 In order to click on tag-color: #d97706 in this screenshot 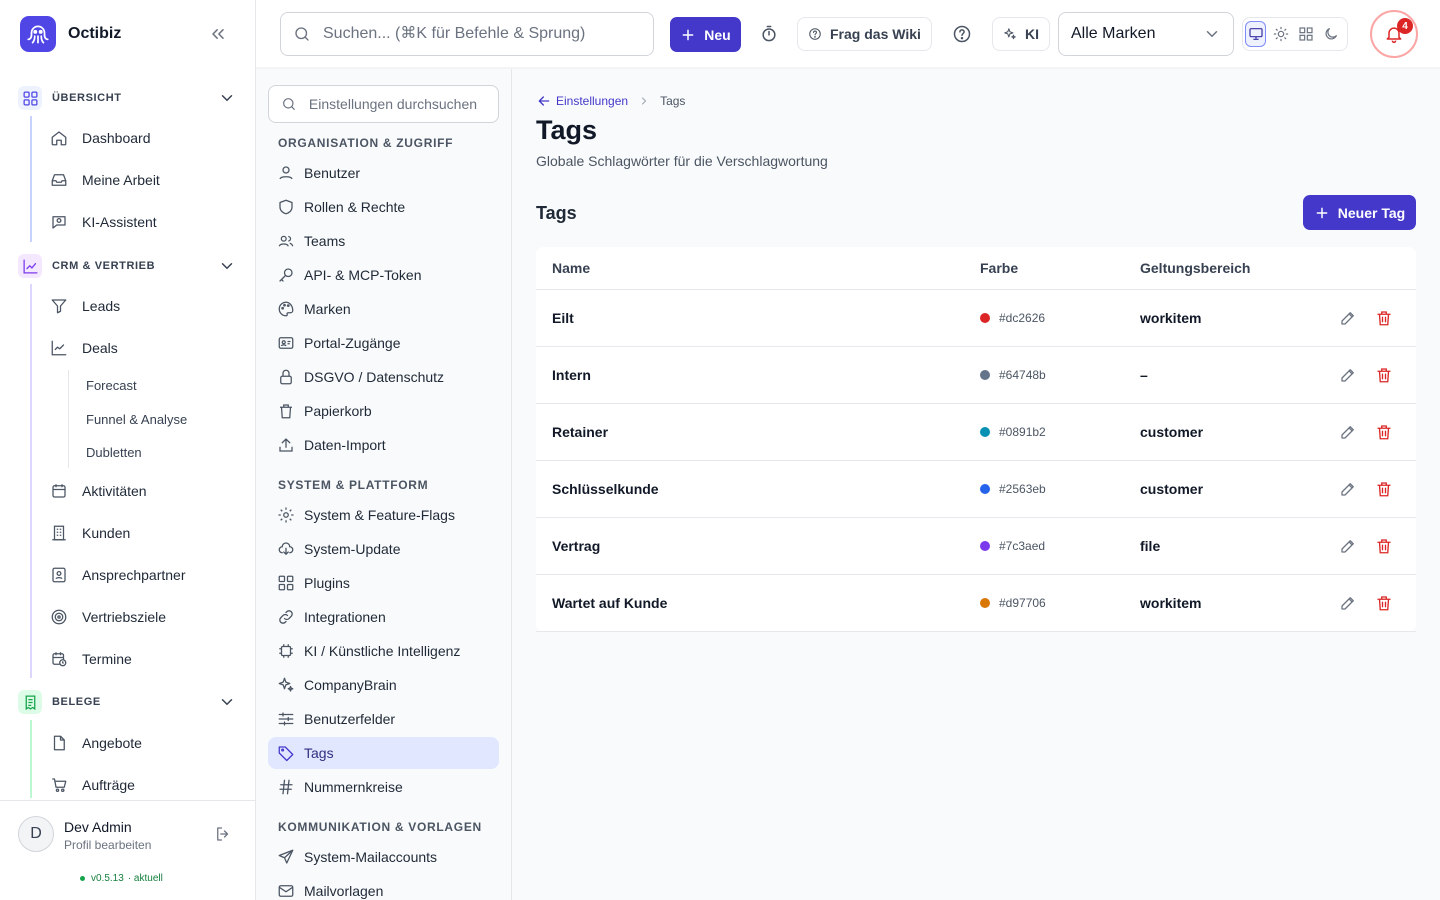, I will do `click(1013, 603)`.